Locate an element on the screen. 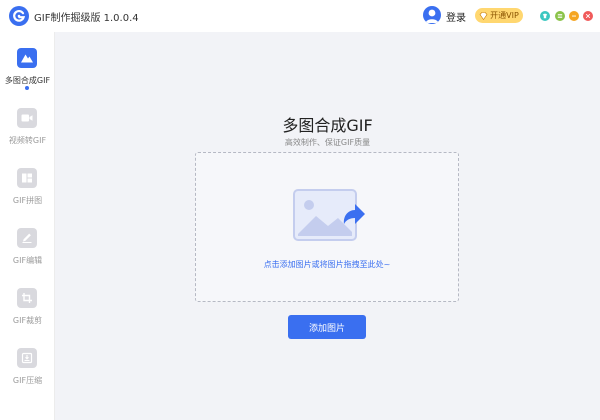  sidebar-item-label: GIF拼图 is located at coordinates (27, 200).